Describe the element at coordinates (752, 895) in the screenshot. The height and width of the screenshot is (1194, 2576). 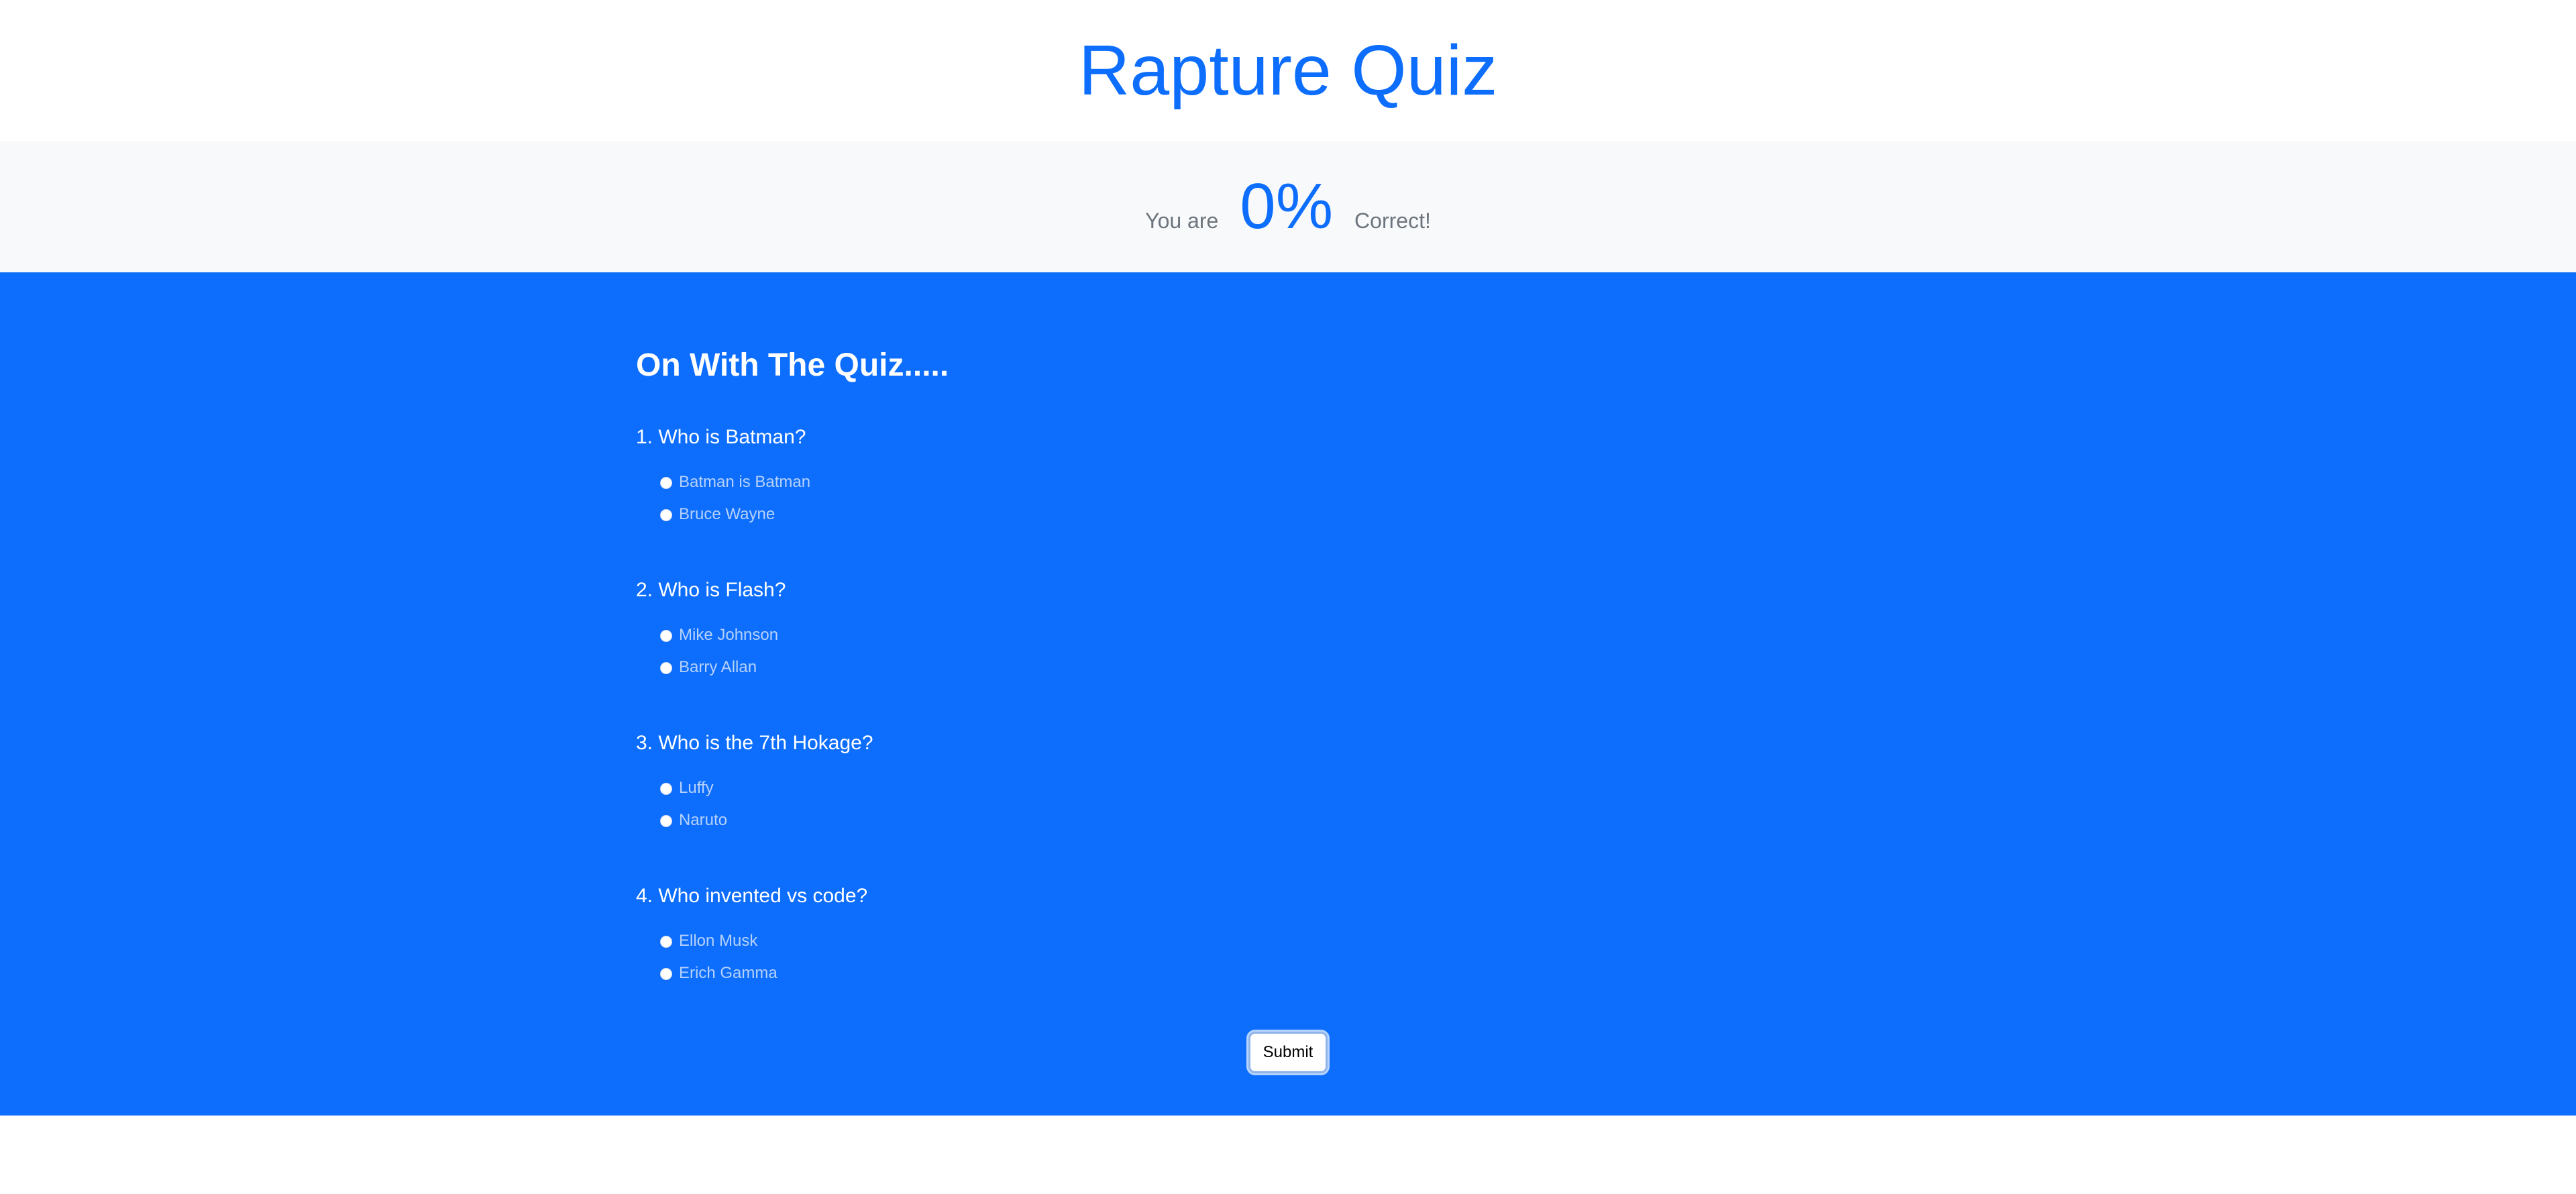
I see `question-text: 4. Who invented vs code?` at that location.